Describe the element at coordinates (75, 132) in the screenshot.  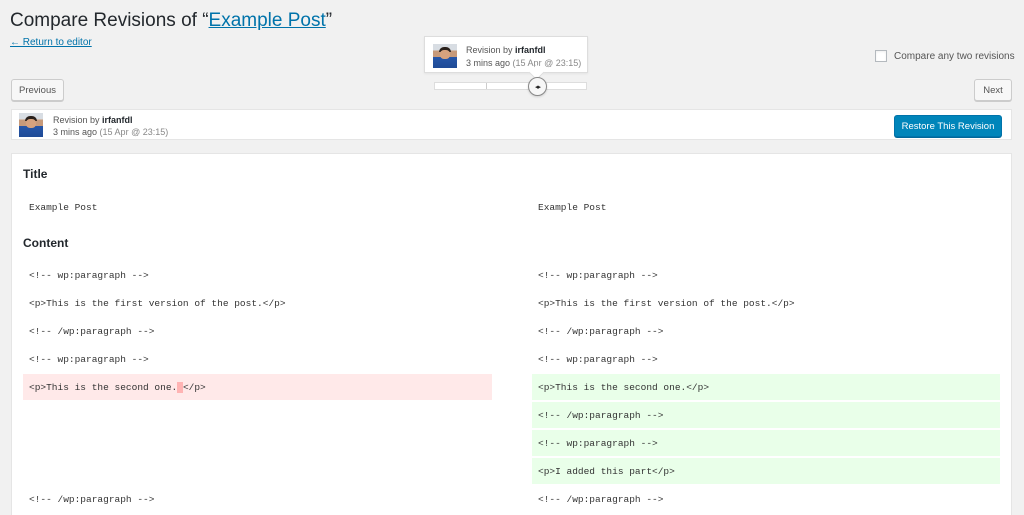
I see `revision-time-ago: 3 mins ago` at that location.